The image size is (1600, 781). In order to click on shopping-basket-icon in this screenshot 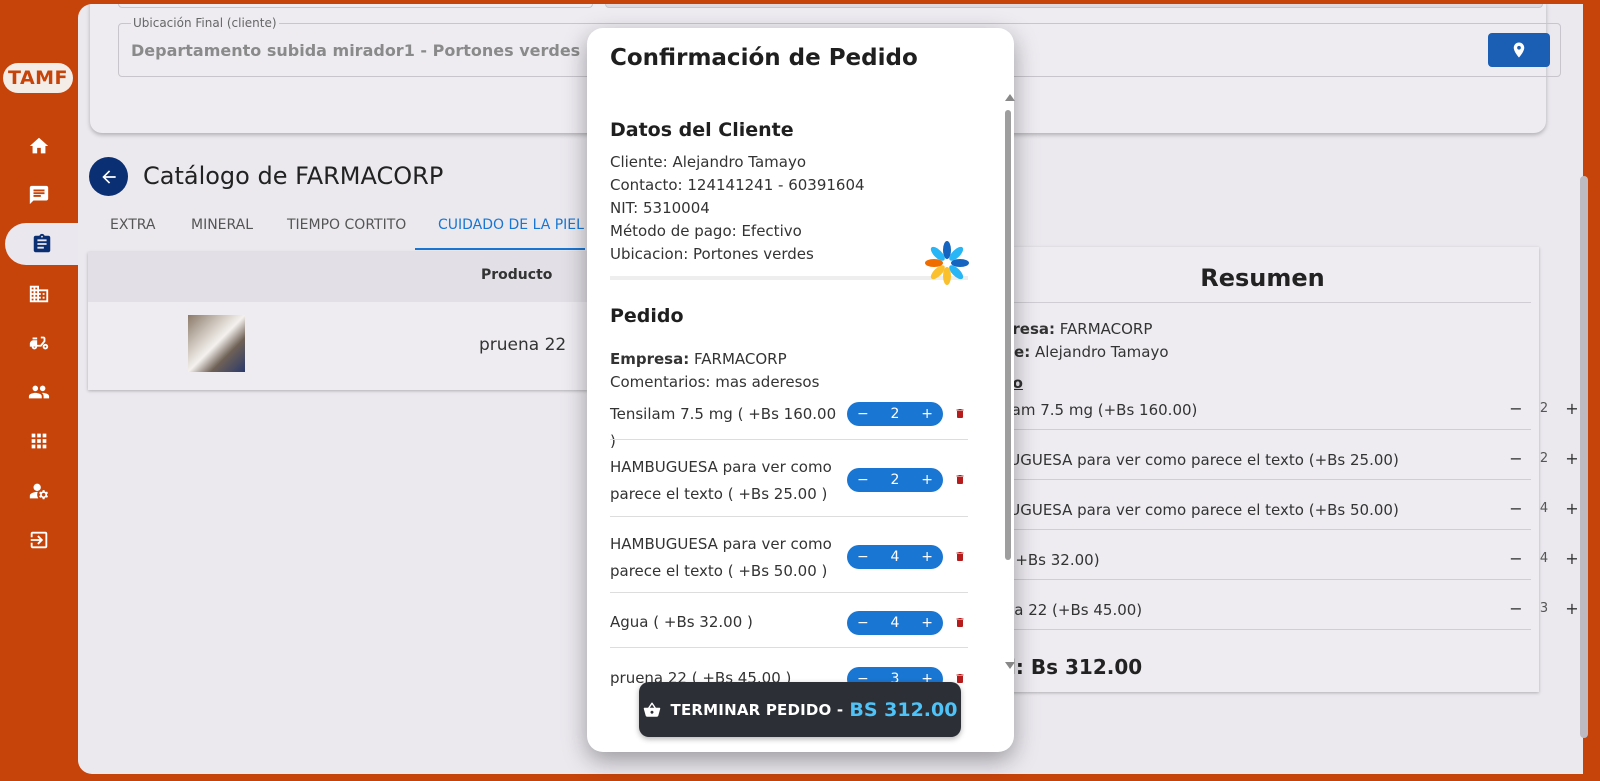, I will do `click(651, 709)`.